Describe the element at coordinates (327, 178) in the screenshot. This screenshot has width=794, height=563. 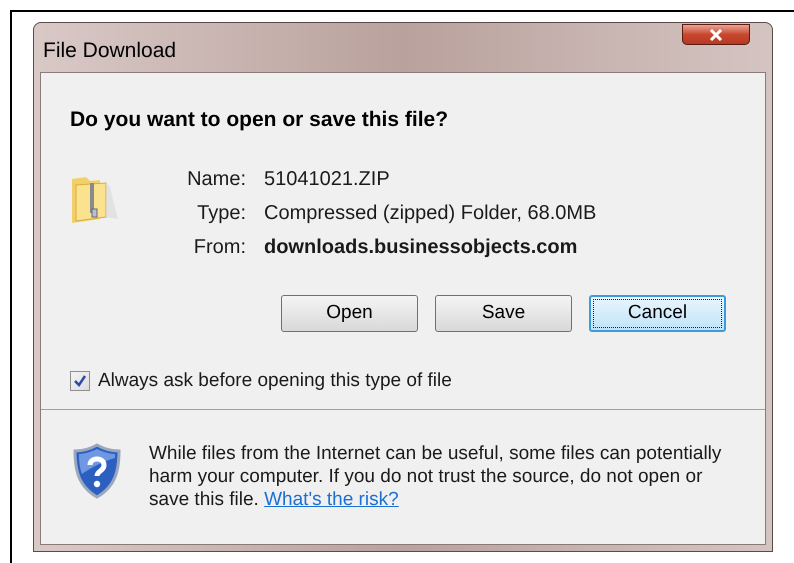
I see `field-value: 51041021.ZIP` at that location.